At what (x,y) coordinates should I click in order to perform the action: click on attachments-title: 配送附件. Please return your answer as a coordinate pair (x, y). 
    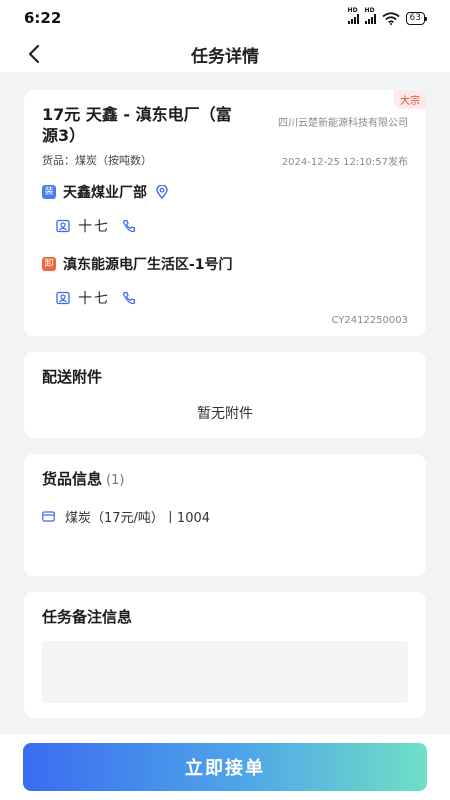
    Looking at the image, I should click on (72, 377).